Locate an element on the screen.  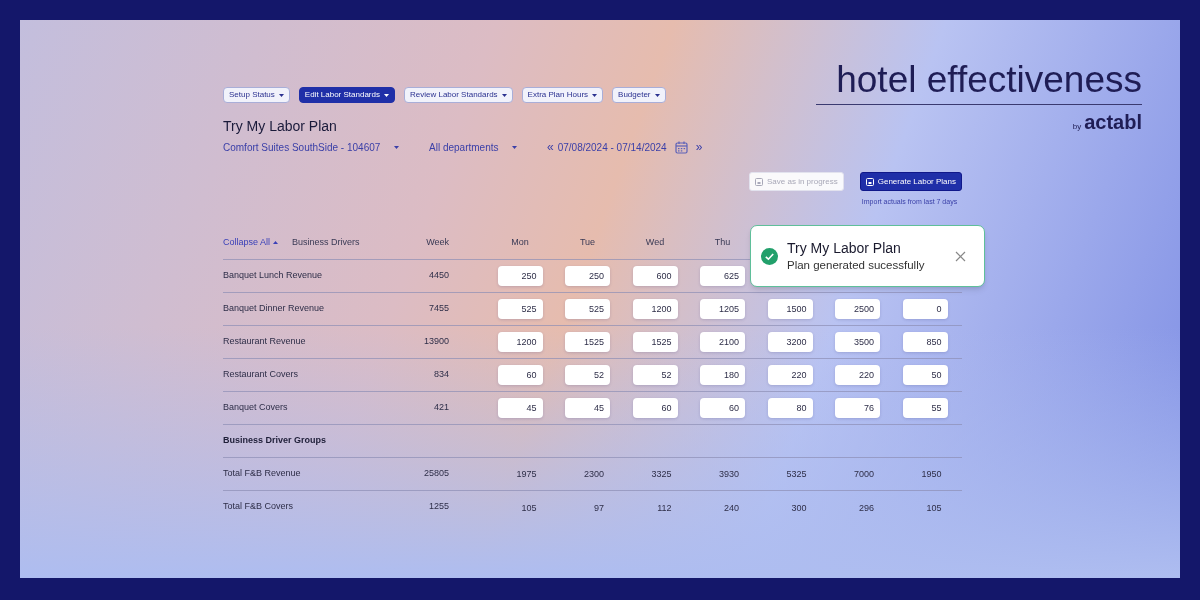
row-label: Banquet Lunch Revenue is located at coordinates (273, 274).